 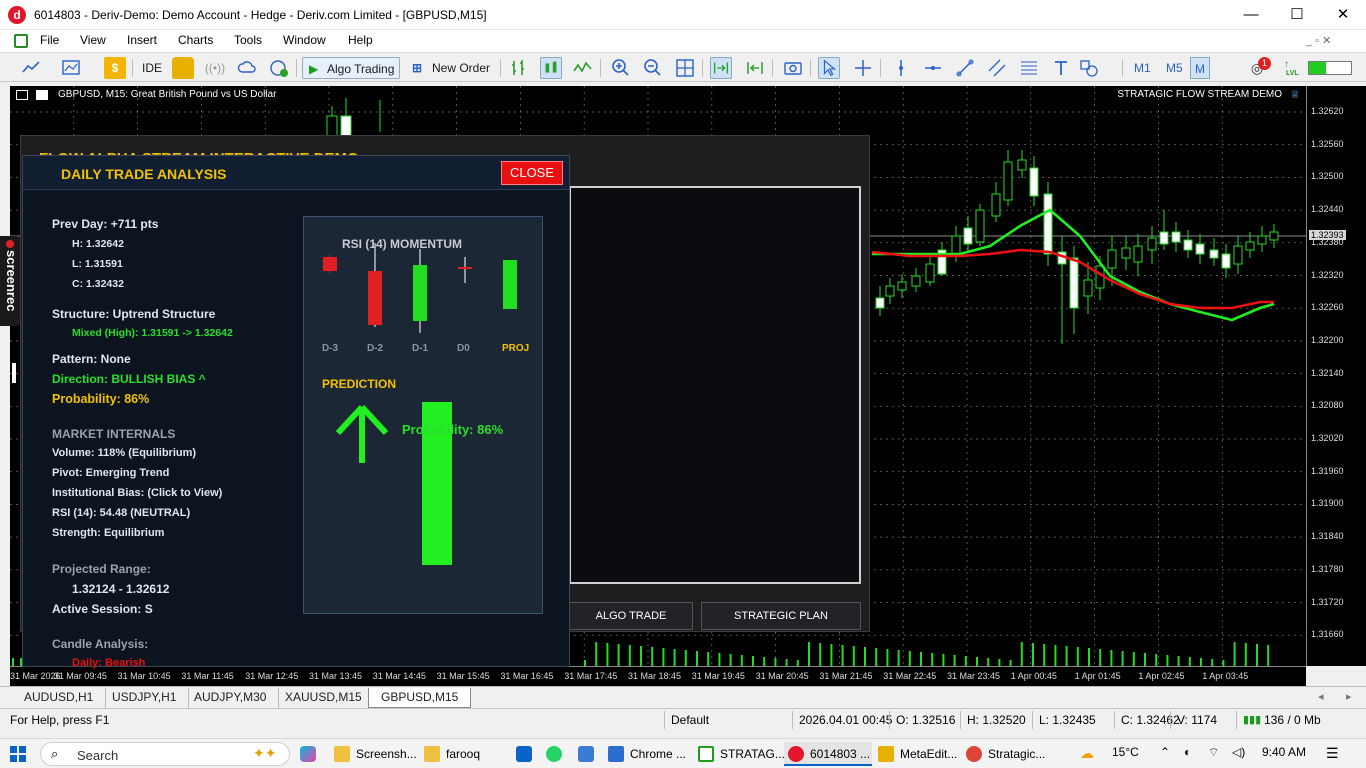 What do you see at coordinates (997, 68) in the screenshot?
I see `channel-icon` at bounding box center [997, 68].